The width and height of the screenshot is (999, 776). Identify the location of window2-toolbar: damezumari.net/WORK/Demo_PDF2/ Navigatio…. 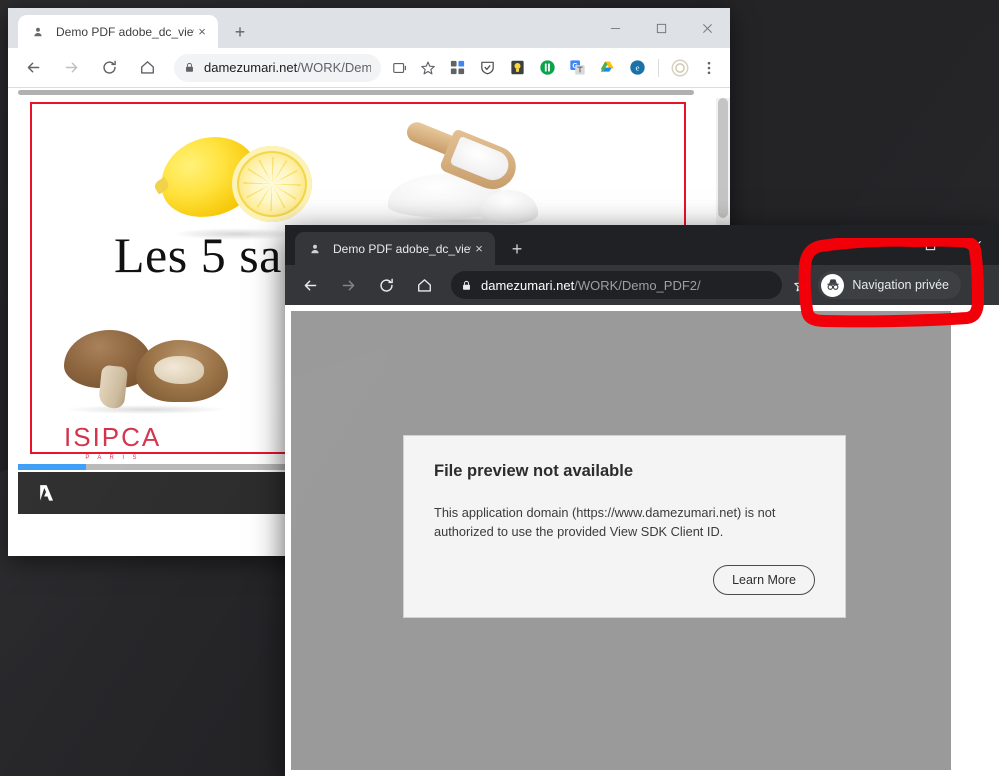
(642, 285).